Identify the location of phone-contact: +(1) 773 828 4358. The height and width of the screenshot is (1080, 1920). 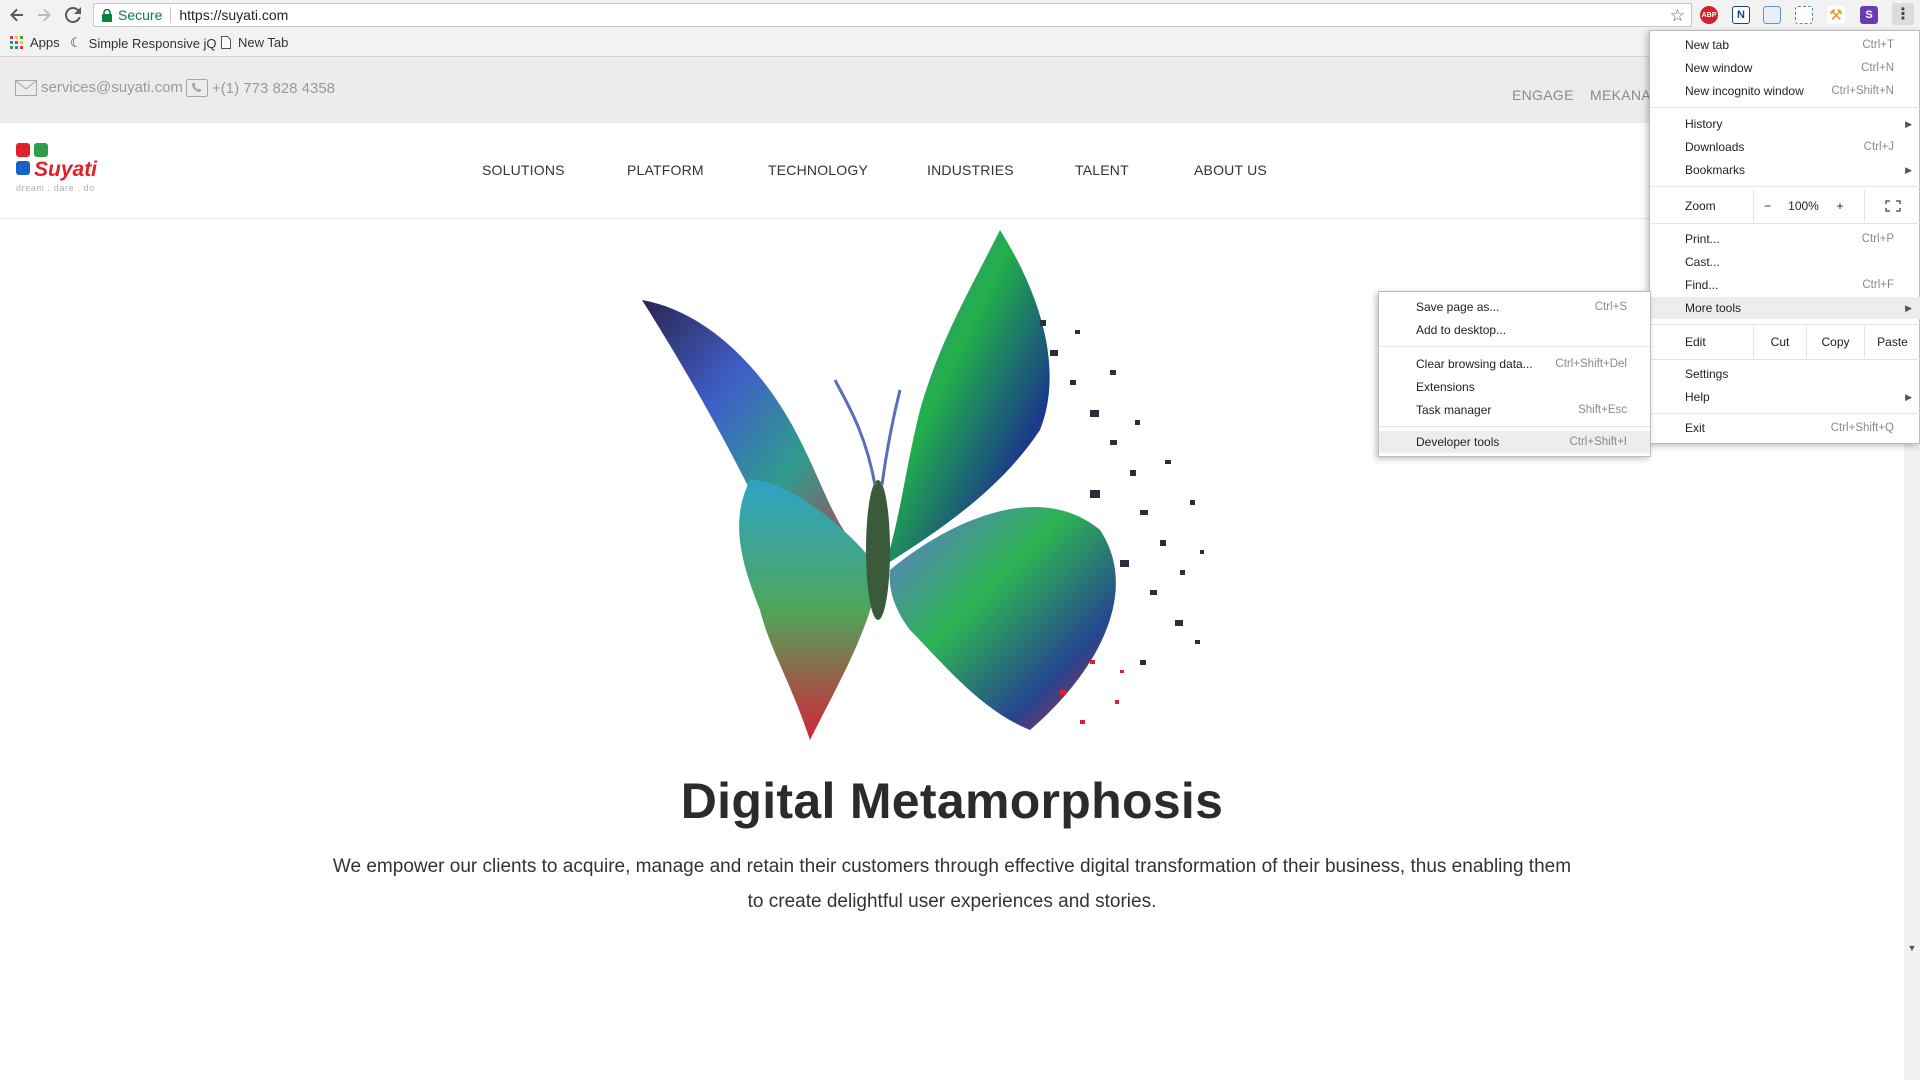
(260, 88).